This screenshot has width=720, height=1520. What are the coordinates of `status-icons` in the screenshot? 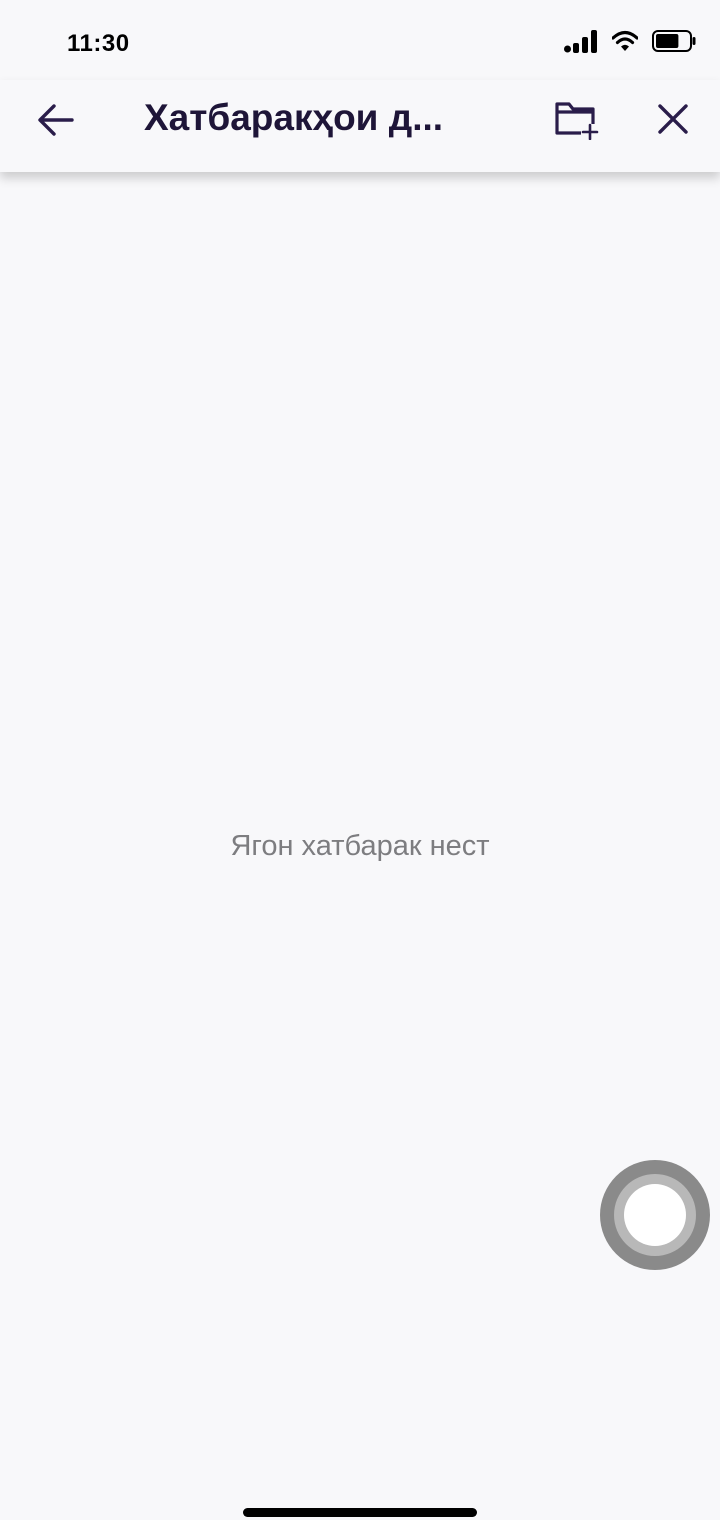 It's located at (630, 43).